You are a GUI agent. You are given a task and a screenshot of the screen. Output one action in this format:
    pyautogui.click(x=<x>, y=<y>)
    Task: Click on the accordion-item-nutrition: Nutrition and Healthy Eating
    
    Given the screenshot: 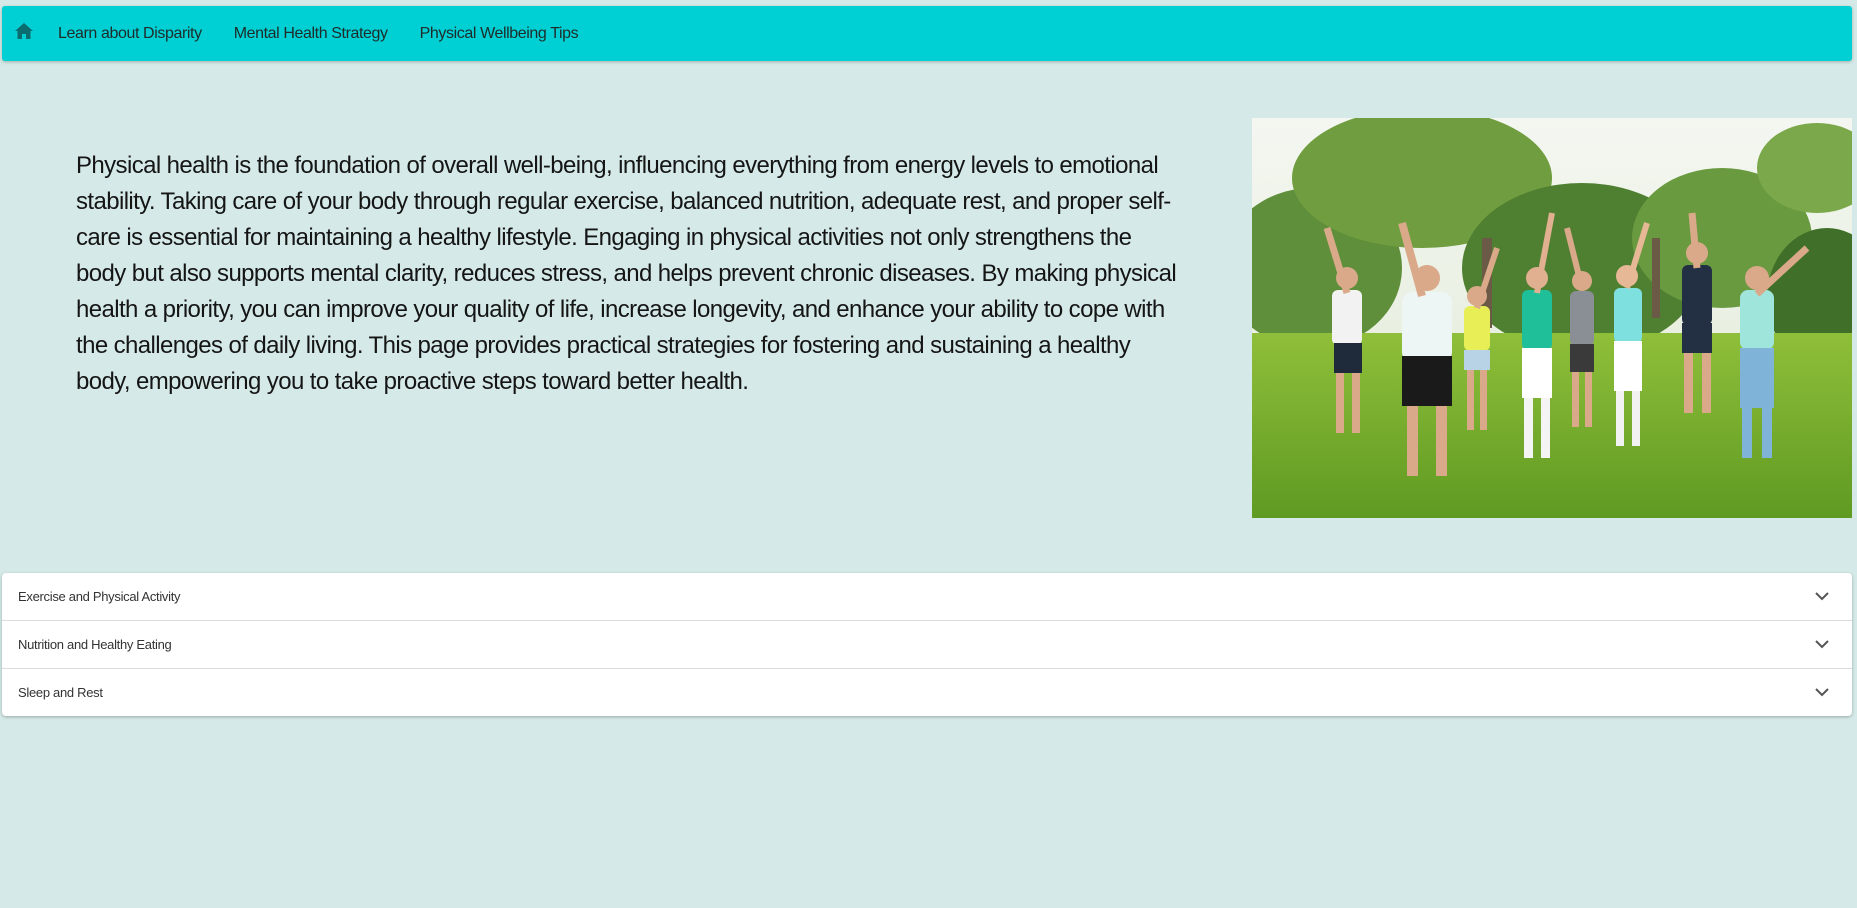 What is the action you would take?
    pyautogui.click(x=927, y=645)
    